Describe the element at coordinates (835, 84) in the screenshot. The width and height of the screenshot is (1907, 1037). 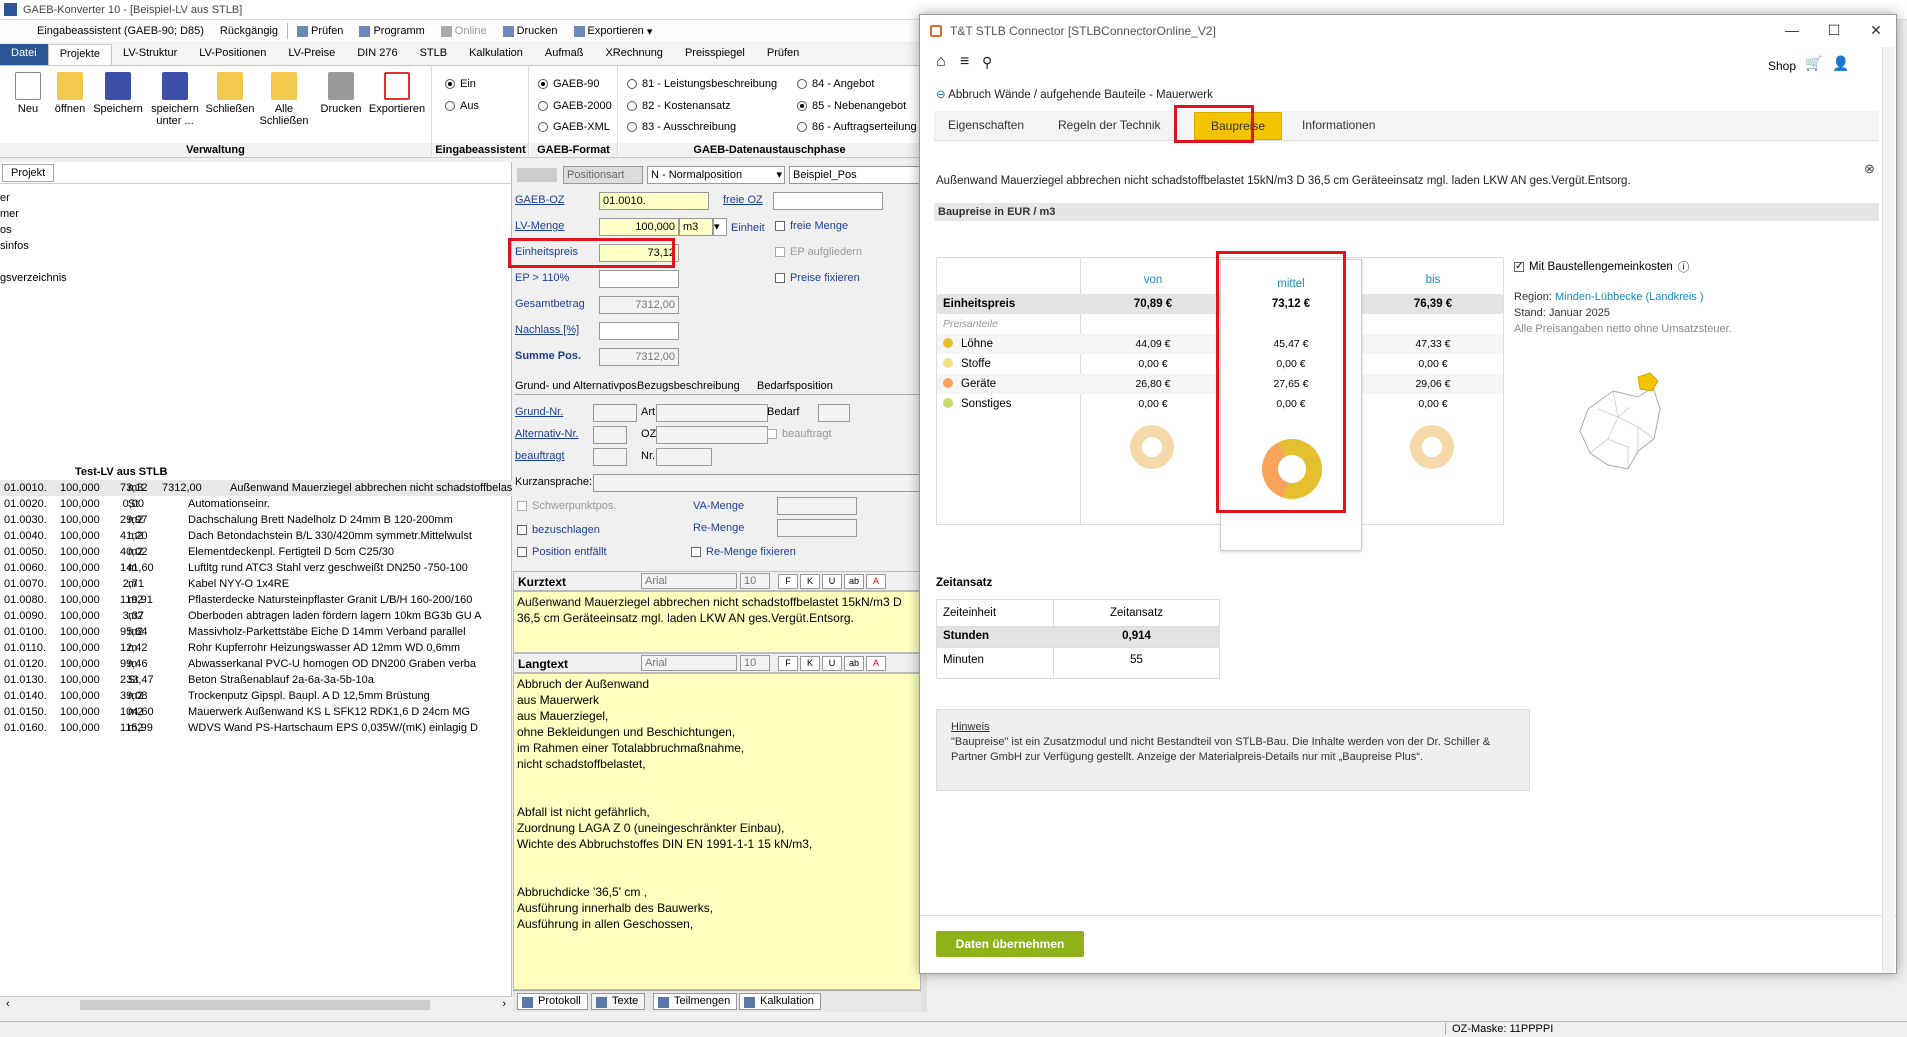
I see `radio-84: 84 - Angebot` at that location.